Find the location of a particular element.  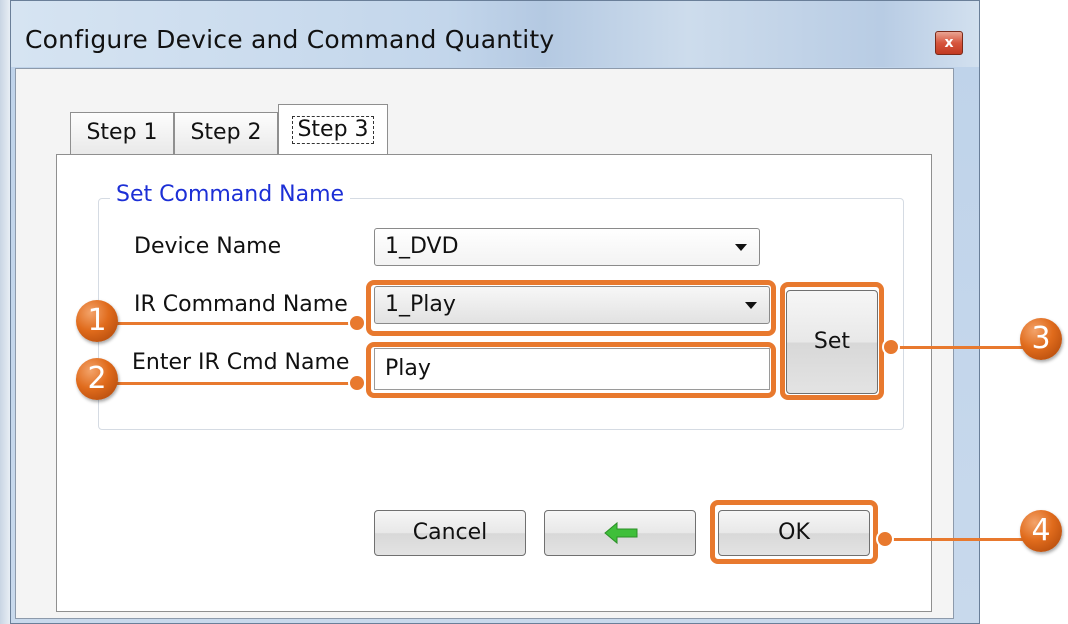

device-name-value: 1_DVD is located at coordinates (422, 246).